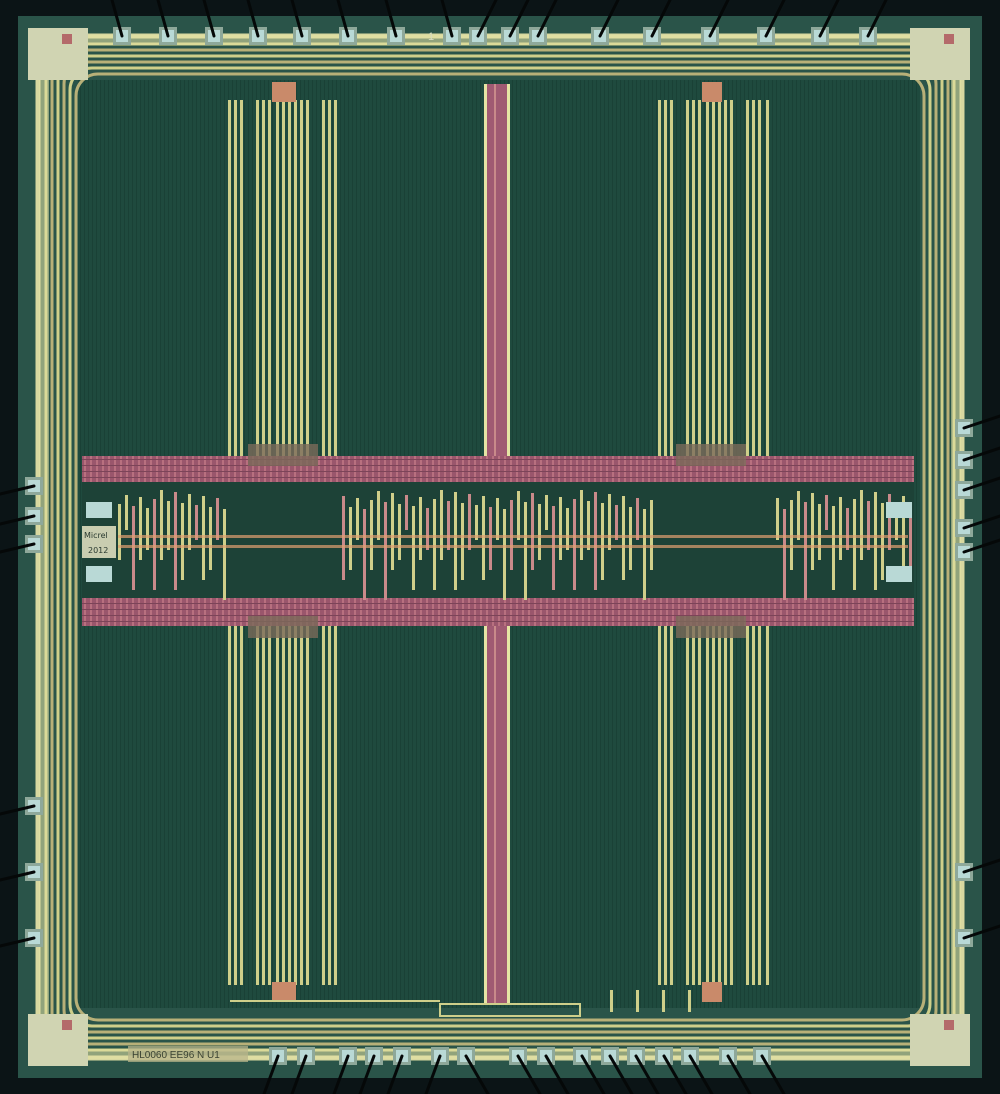  I want to click on logo-year: 2012, so click(98, 550).